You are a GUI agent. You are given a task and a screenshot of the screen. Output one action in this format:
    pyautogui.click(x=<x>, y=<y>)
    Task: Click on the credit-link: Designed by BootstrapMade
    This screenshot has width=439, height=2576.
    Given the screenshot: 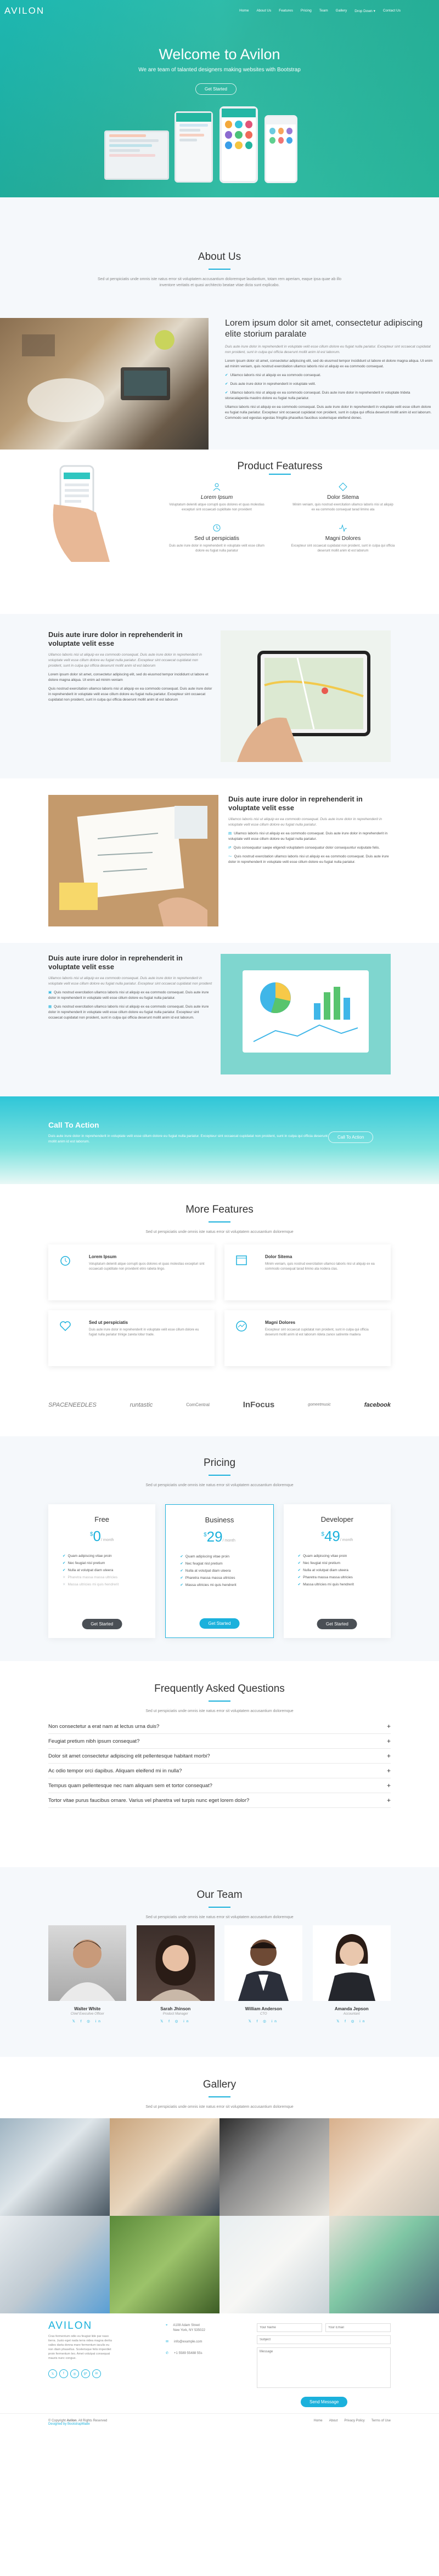 What is the action you would take?
    pyautogui.click(x=69, y=2424)
    